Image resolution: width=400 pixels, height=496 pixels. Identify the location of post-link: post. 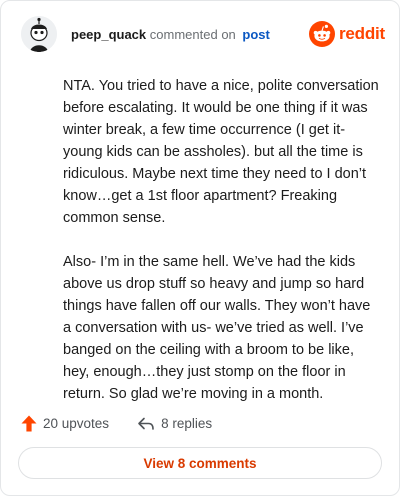
(255, 34).